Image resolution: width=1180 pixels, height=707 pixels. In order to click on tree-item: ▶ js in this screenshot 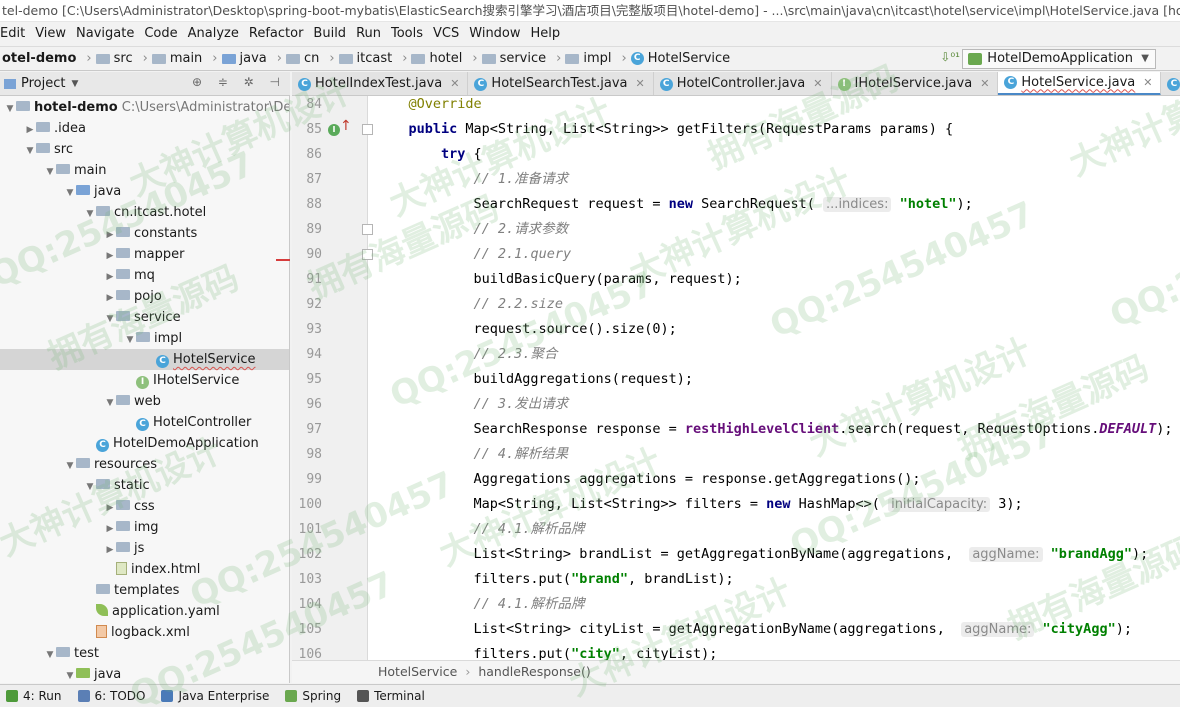, I will do `click(144, 549)`.